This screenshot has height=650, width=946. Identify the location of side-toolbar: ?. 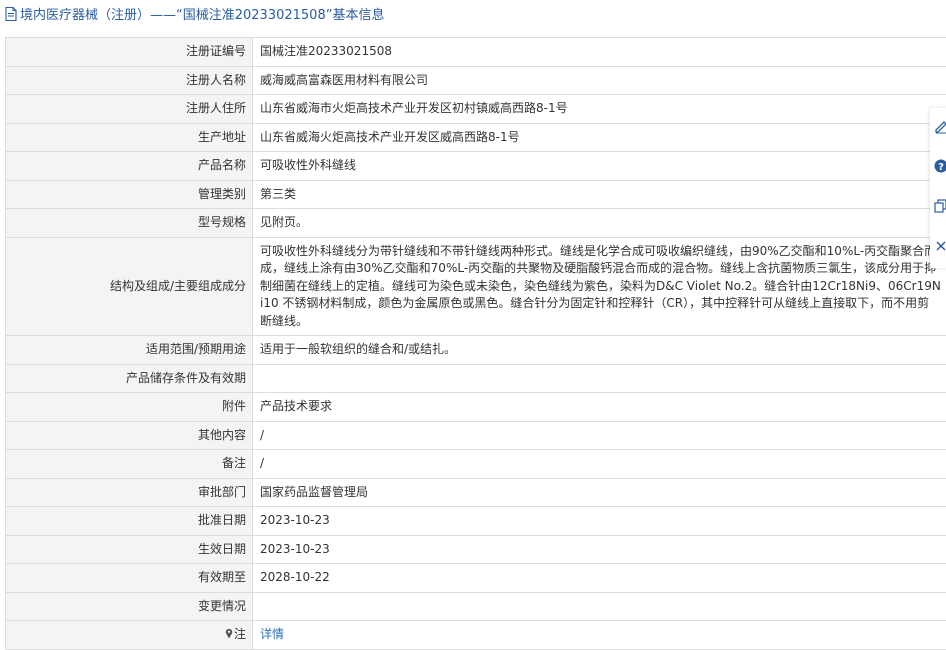
(938, 188).